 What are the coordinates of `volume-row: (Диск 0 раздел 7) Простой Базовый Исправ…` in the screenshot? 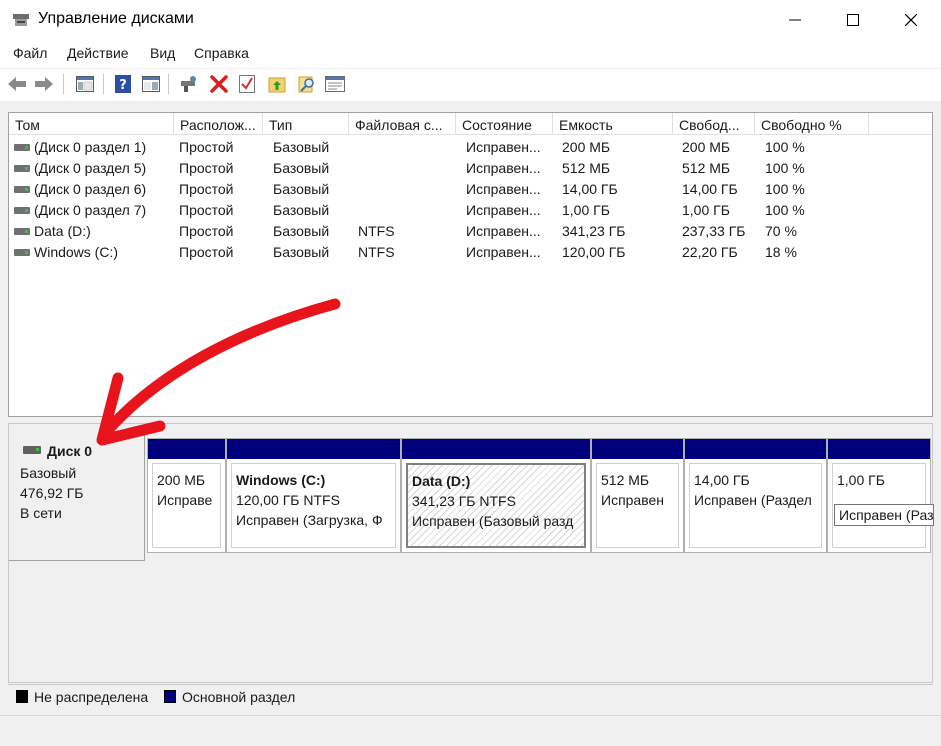 It's located at (470, 210).